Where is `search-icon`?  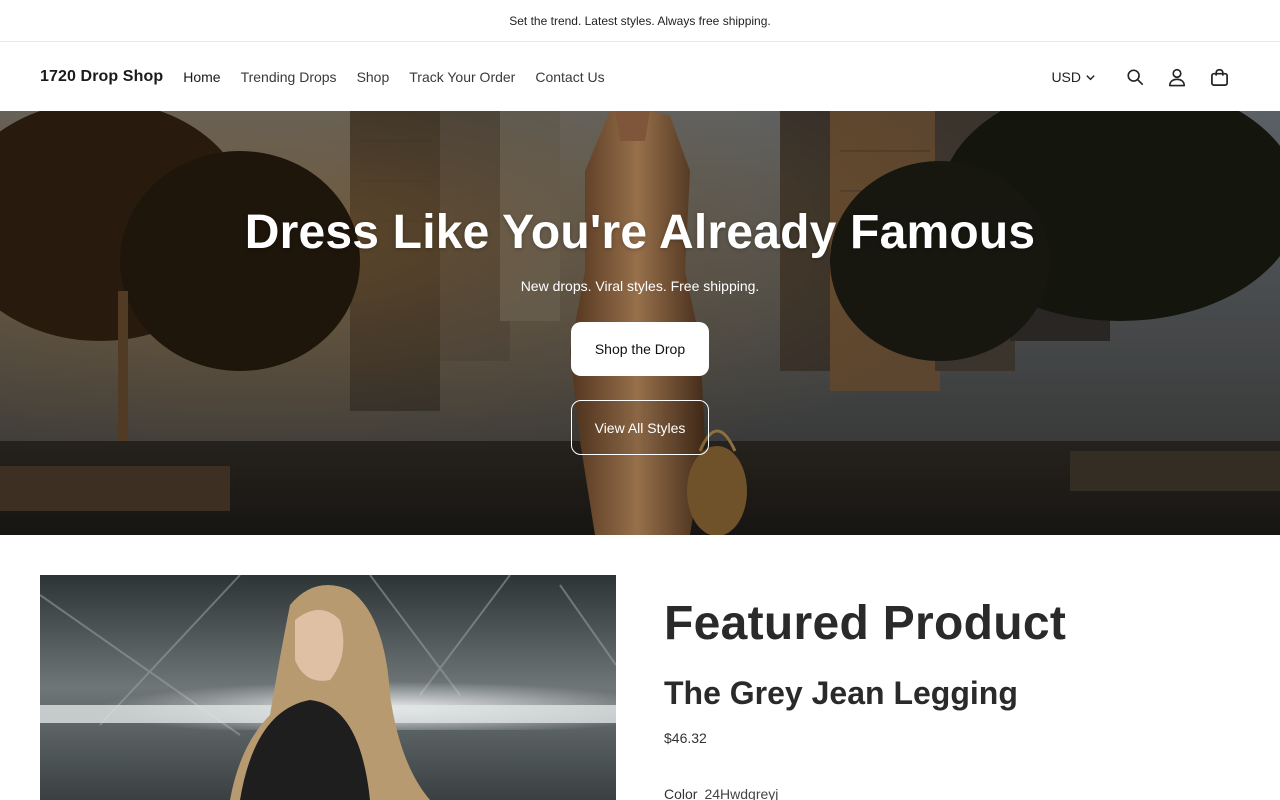 search-icon is located at coordinates (1135, 77).